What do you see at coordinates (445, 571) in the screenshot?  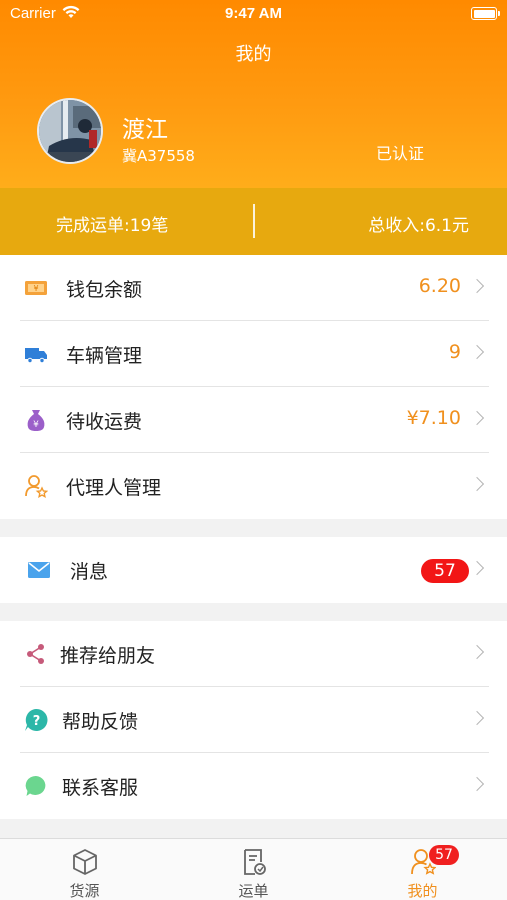 I see `unread-badge: 57` at bounding box center [445, 571].